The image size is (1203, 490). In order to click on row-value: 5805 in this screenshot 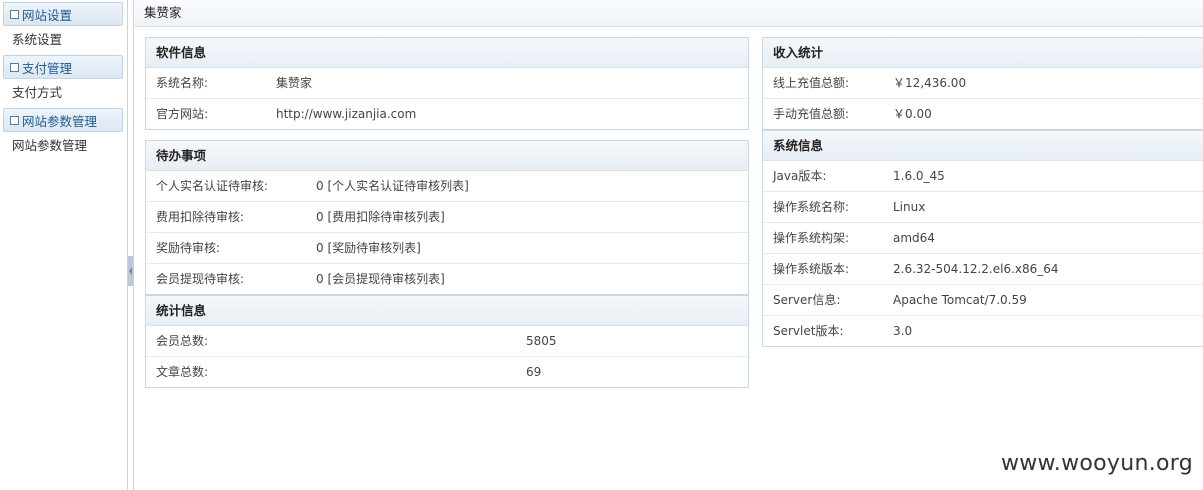, I will do `click(541, 341)`.